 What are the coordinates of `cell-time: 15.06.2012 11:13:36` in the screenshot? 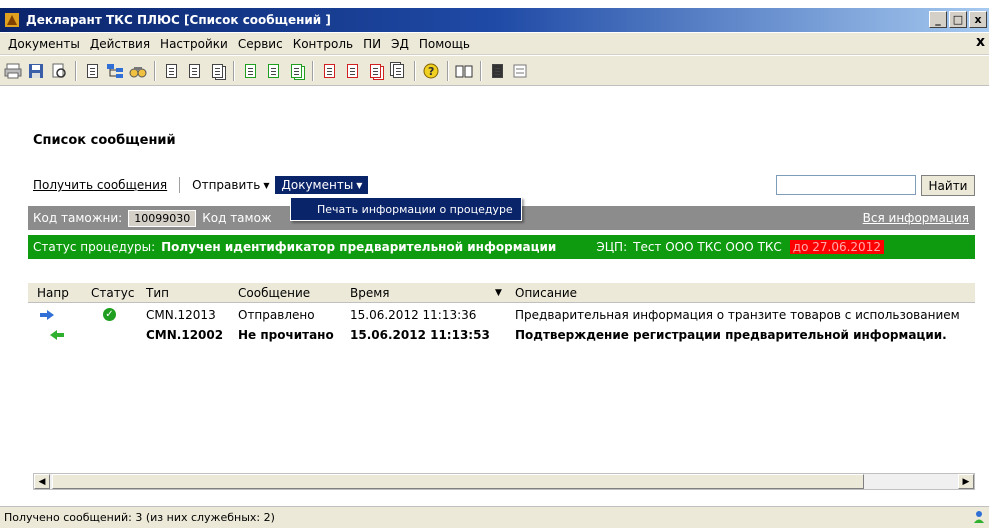 It's located at (413, 315).